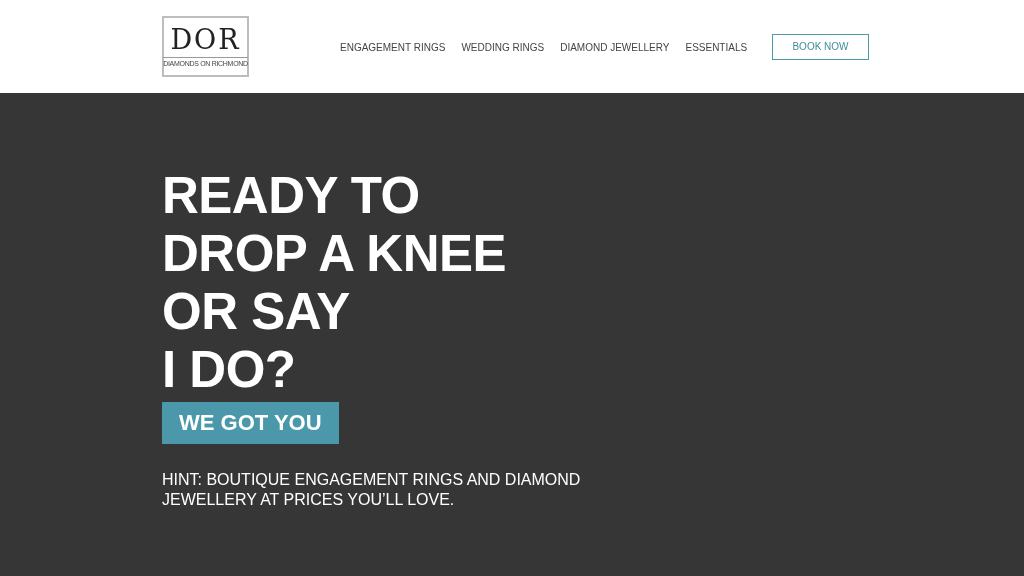  What do you see at coordinates (256, 312) in the screenshot?
I see `headline-line: OR SAY` at bounding box center [256, 312].